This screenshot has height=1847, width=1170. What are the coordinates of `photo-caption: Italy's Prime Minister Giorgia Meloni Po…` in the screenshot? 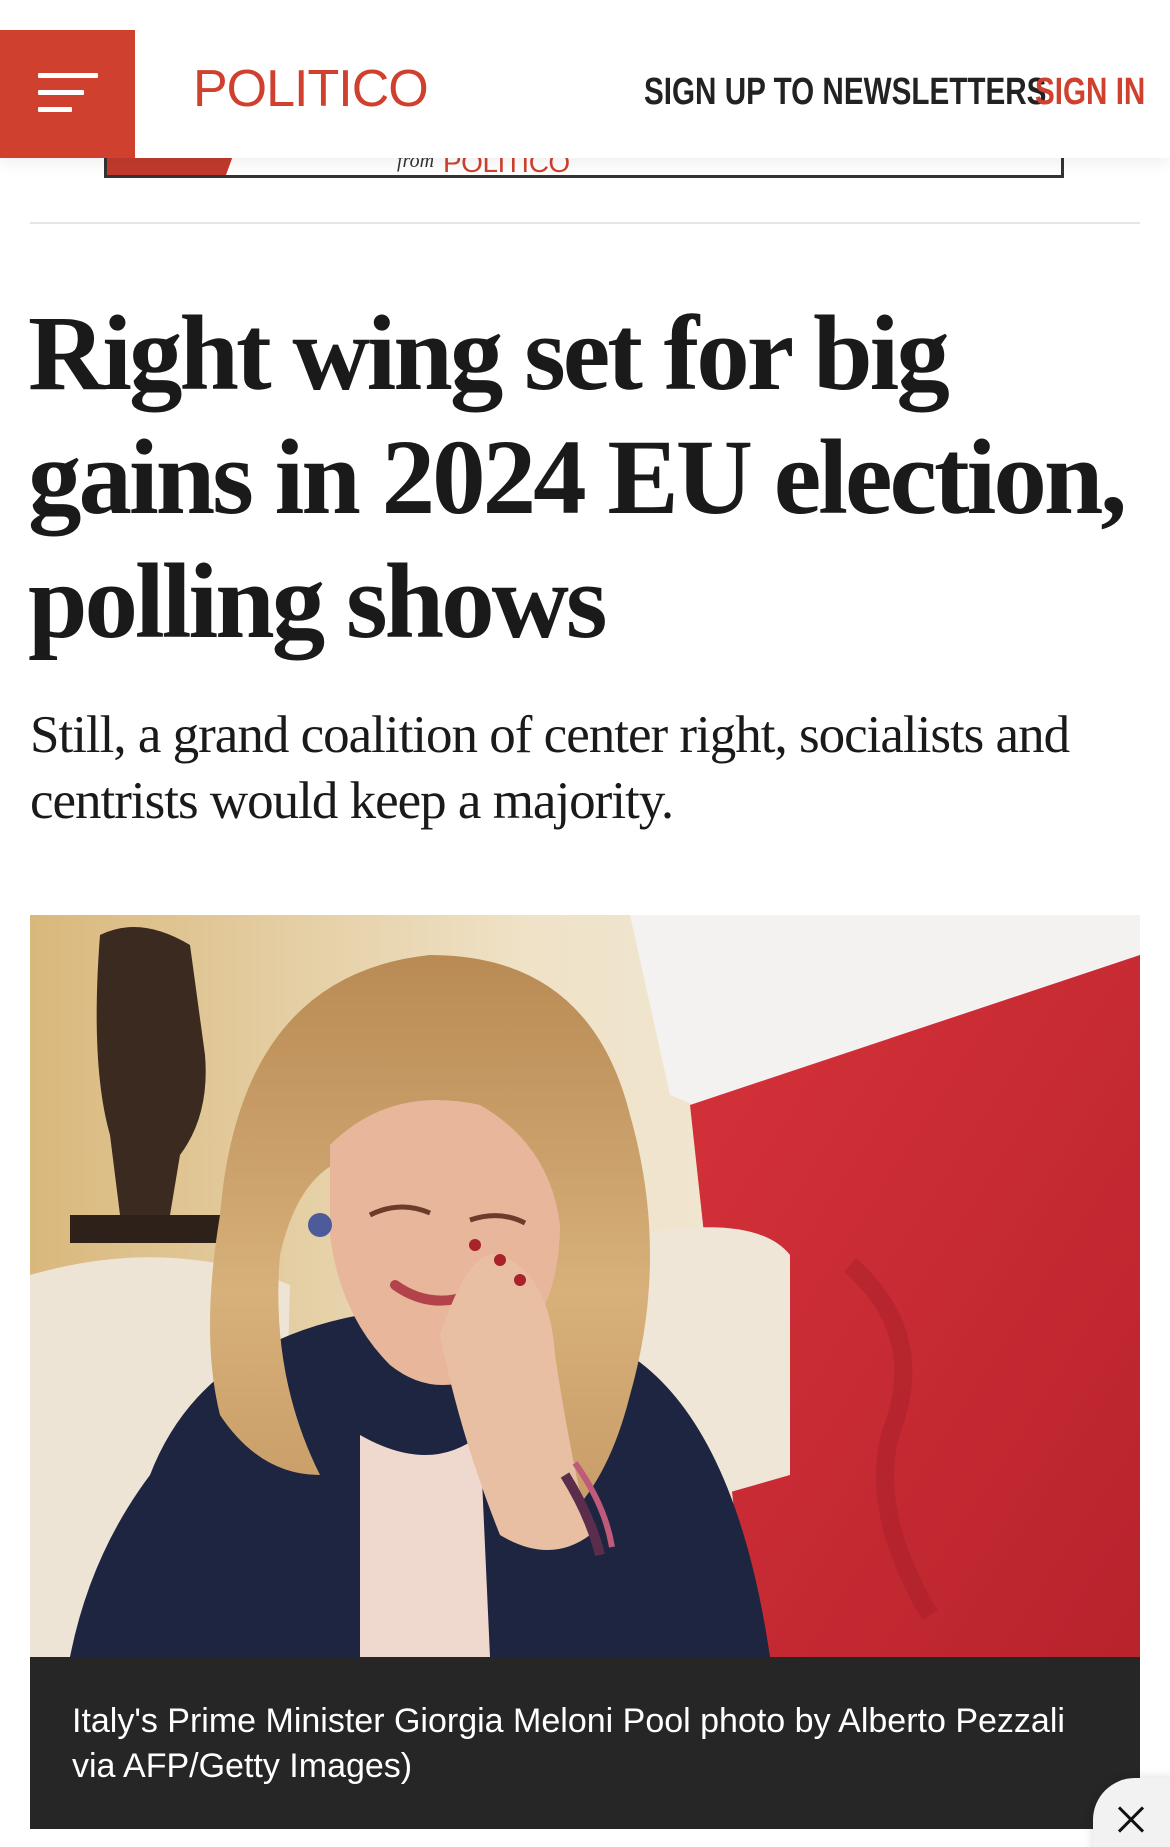 It's located at (568, 1743).